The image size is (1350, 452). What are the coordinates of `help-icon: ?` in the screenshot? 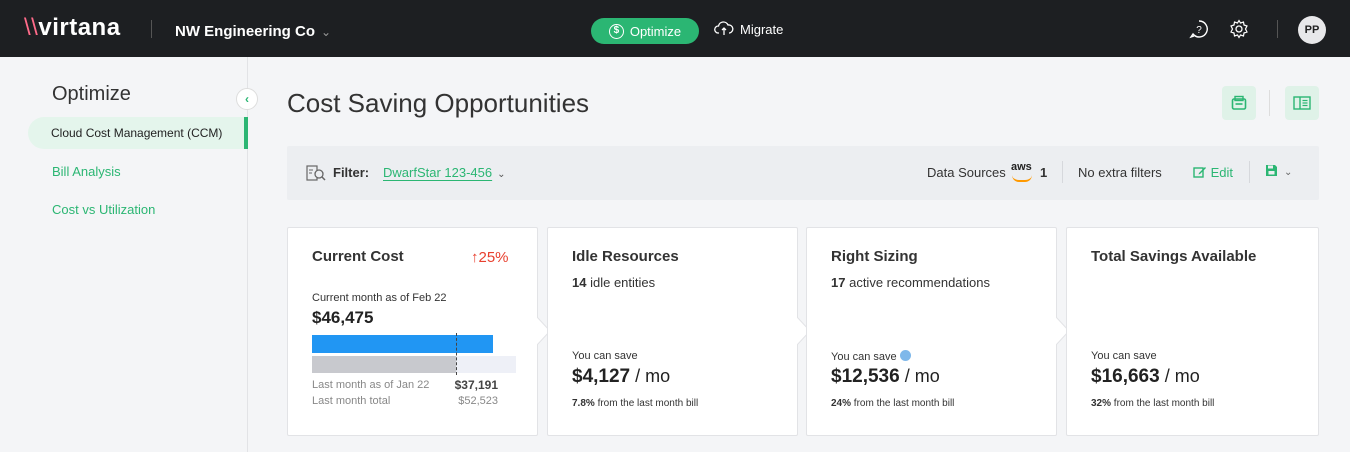 It's located at (1199, 29).